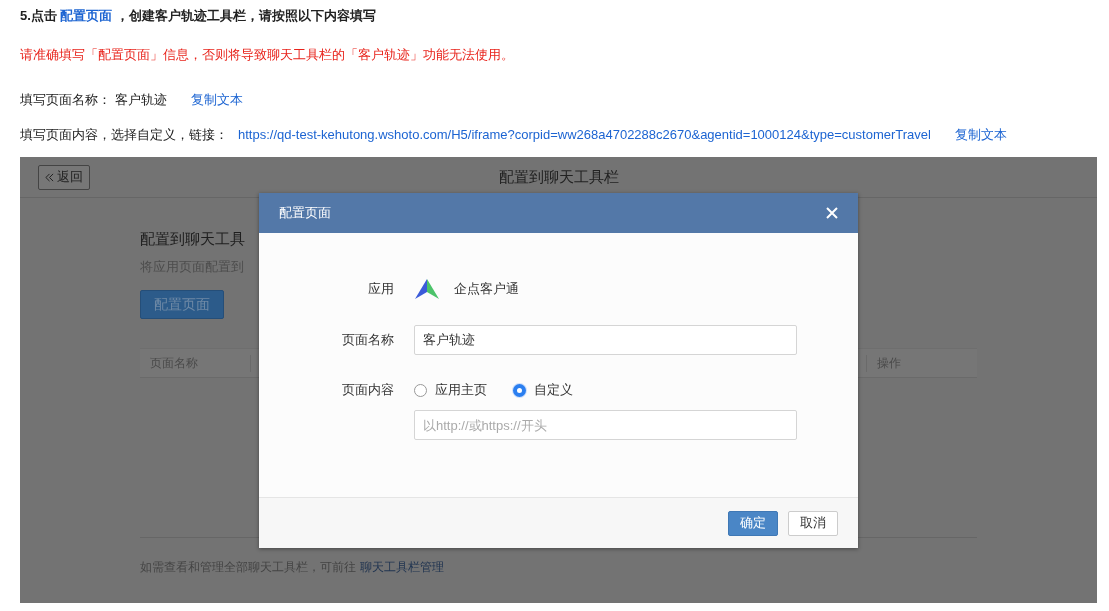  Describe the element at coordinates (49, 177) in the screenshot. I see `double-chevron-icon` at that location.